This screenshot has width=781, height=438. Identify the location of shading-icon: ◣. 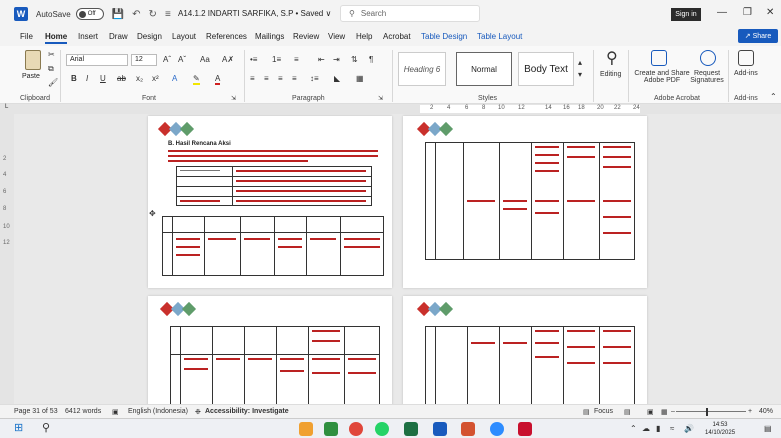
(337, 78).